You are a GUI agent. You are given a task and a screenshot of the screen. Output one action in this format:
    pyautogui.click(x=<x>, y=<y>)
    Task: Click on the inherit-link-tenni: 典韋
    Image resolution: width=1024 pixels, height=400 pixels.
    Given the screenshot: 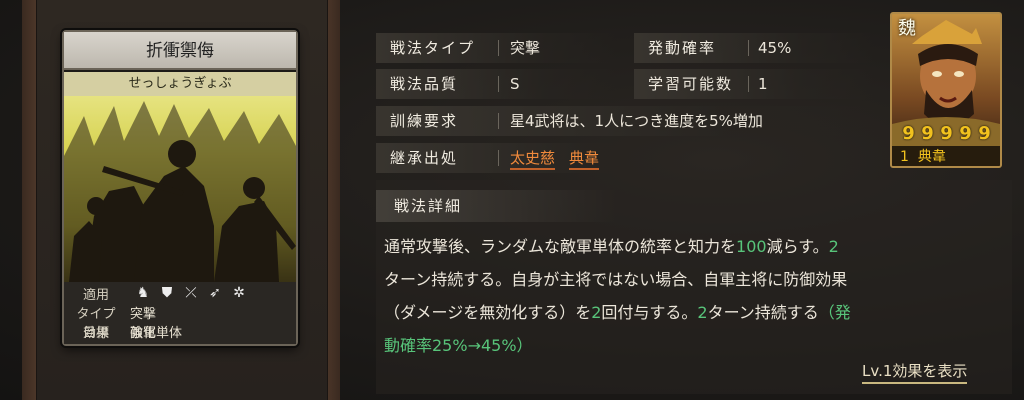 What is the action you would take?
    pyautogui.click(x=584, y=159)
    